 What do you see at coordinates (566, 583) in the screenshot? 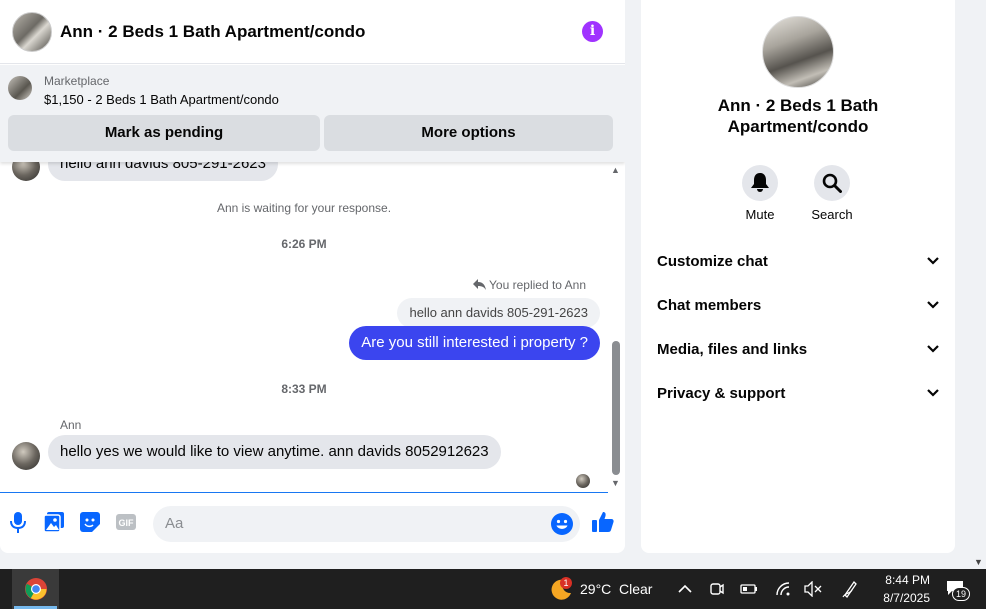
I see `weather-badge: 1` at bounding box center [566, 583].